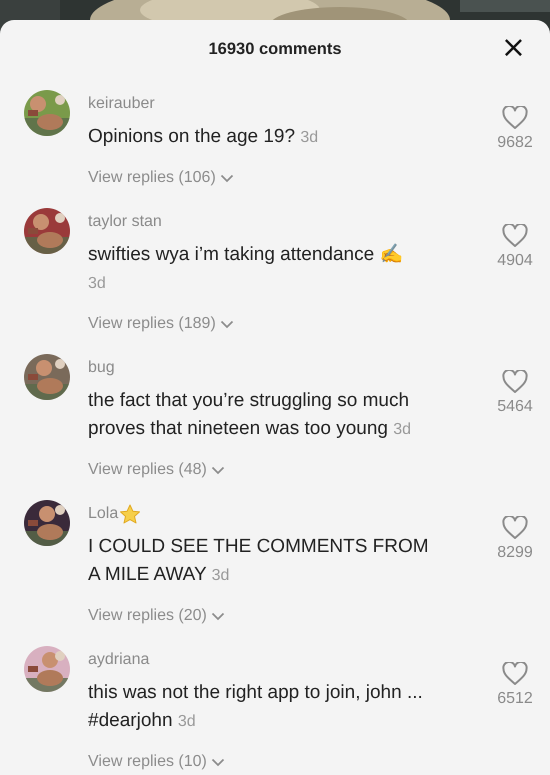  I want to click on comment-text: Opinions on the age 19? 3d, so click(203, 137).